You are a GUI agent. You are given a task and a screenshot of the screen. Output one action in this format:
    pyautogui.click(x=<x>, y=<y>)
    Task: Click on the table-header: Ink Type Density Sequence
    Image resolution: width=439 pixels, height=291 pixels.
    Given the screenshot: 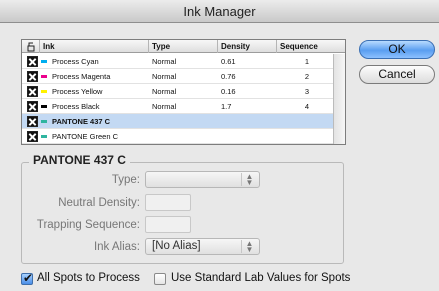 What is the action you would take?
    pyautogui.click(x=183, y=46)
    